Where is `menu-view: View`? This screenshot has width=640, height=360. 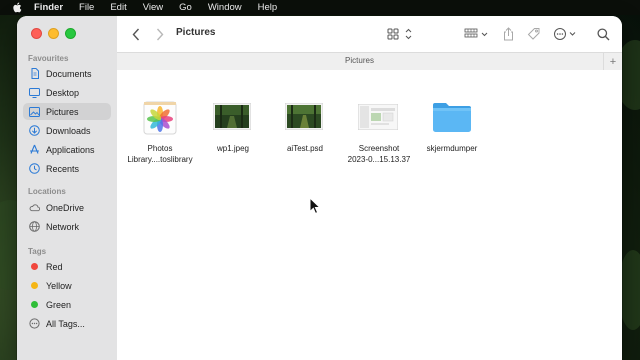
menu-view: View is located at coordinates (153, 7).